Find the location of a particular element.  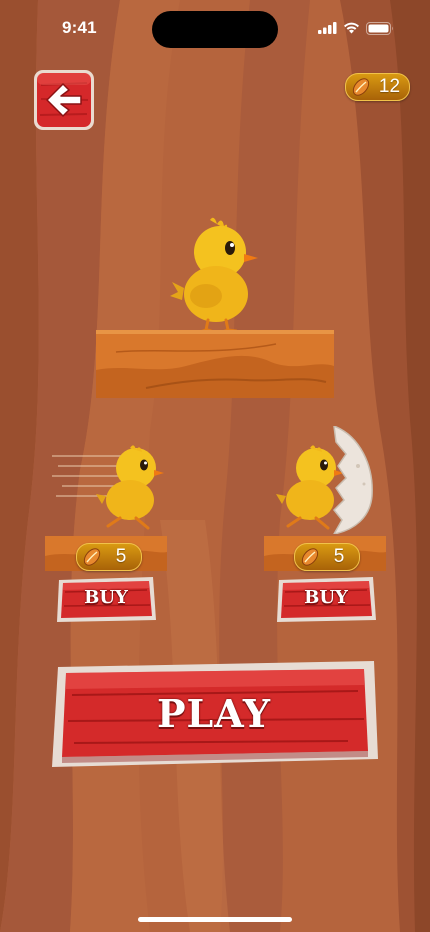

home-indicator is located at coordinates (215, 919).